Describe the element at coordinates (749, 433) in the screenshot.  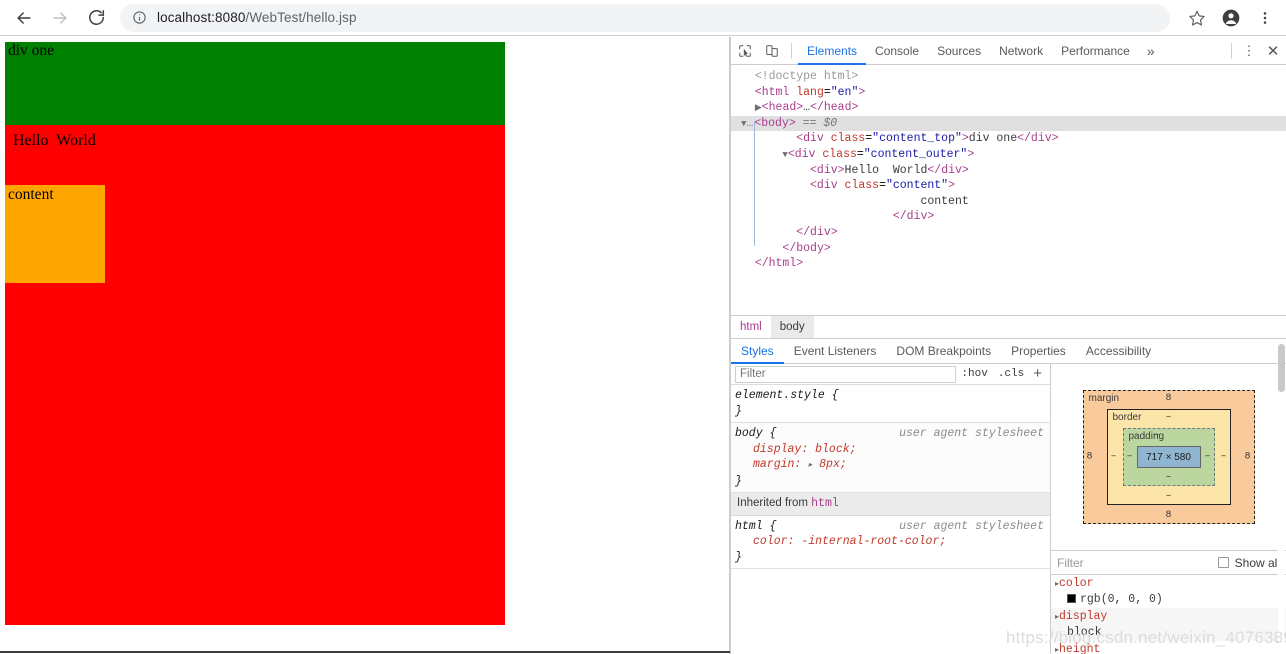
I see `rule-selector: body` at that location.